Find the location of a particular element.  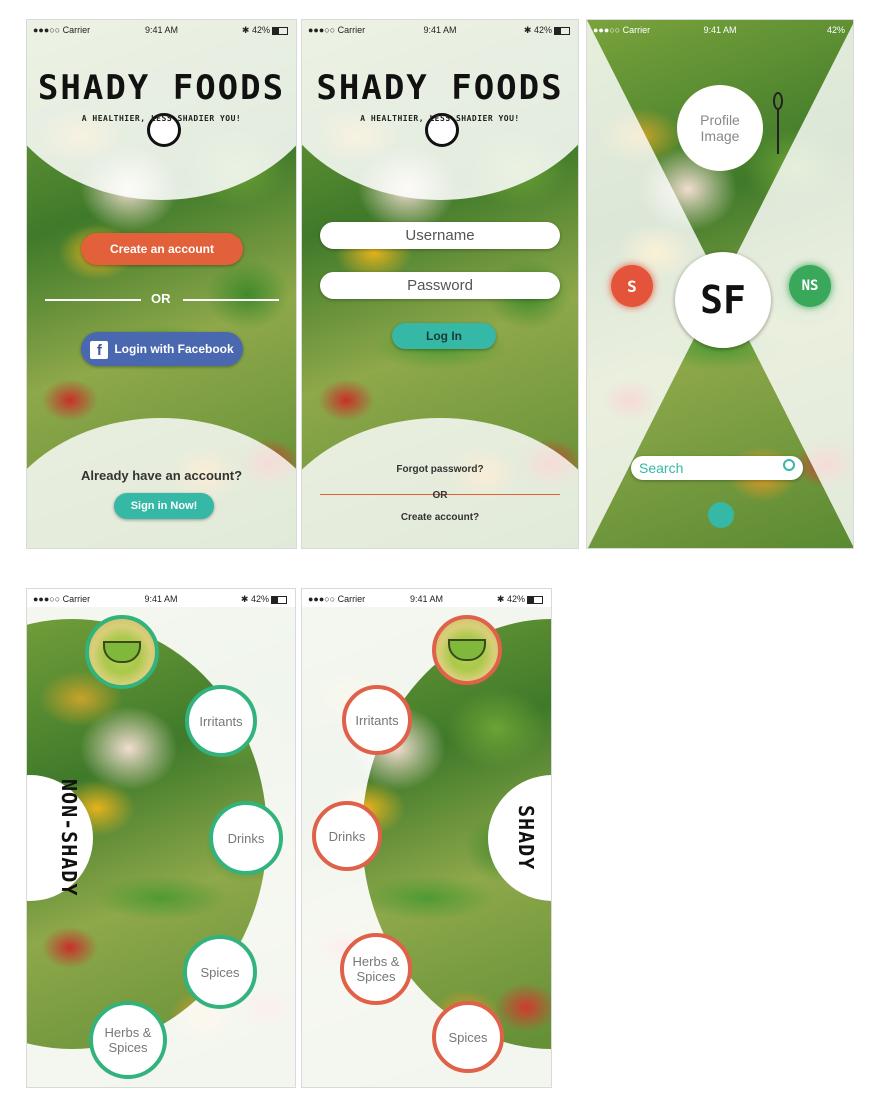

create-account-button: Create an account is located at coordinates (162, 249).